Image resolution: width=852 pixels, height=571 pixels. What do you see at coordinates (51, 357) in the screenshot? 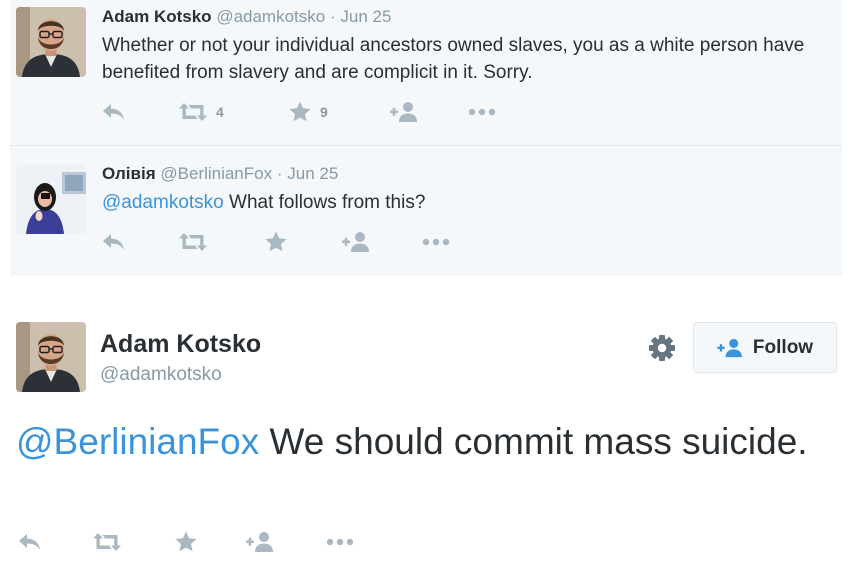
I see `main-avatar` at bounding box center [51, 357].